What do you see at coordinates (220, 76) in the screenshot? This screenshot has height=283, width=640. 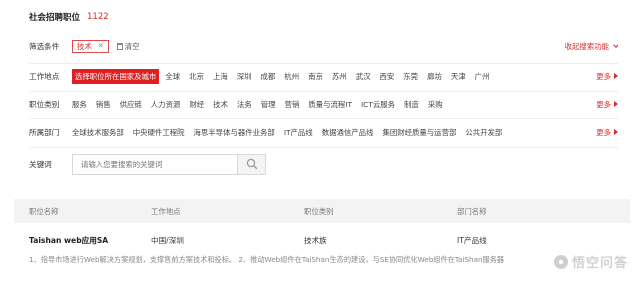 I see `location-option: 上海` at bounding box center [220, 76].